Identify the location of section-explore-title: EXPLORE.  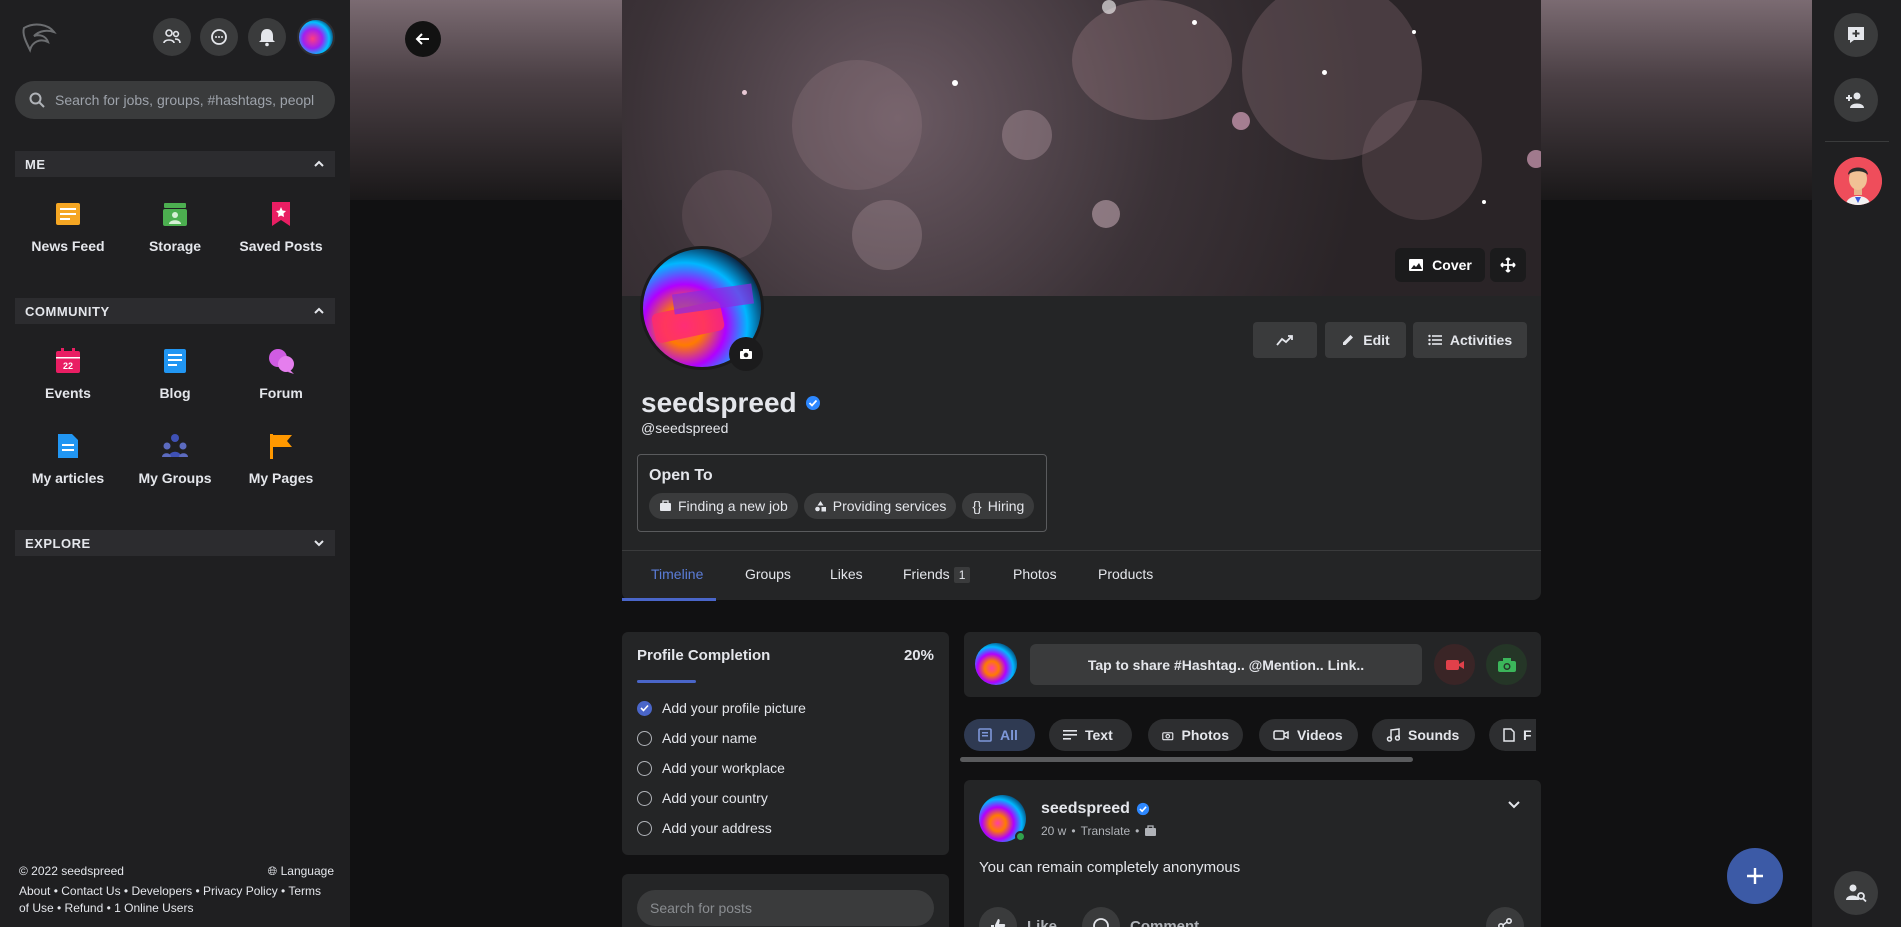
(58, 543).